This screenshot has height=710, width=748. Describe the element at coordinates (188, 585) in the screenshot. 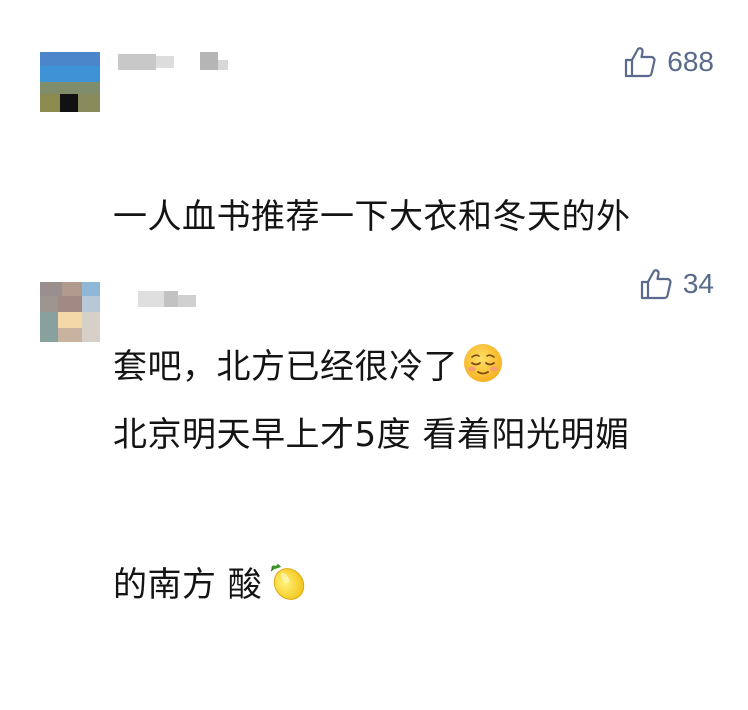

I see `comment-text-line: 的南方 酸` at that location.